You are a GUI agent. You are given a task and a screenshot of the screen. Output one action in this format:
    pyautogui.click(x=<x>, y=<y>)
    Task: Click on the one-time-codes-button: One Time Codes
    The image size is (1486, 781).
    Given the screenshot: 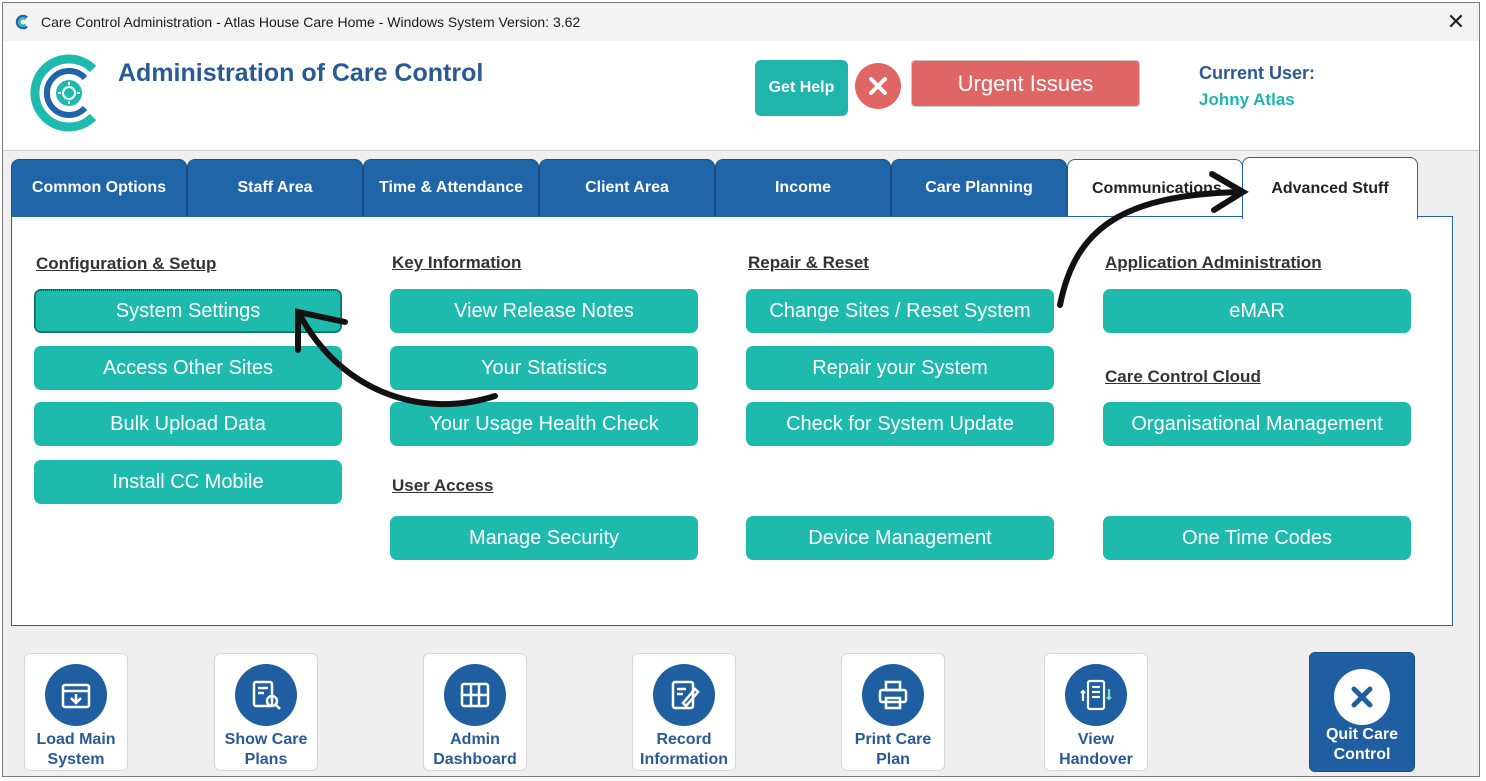 What is the action you would take?
    pyautogui.click(x=1257, y=538)
    